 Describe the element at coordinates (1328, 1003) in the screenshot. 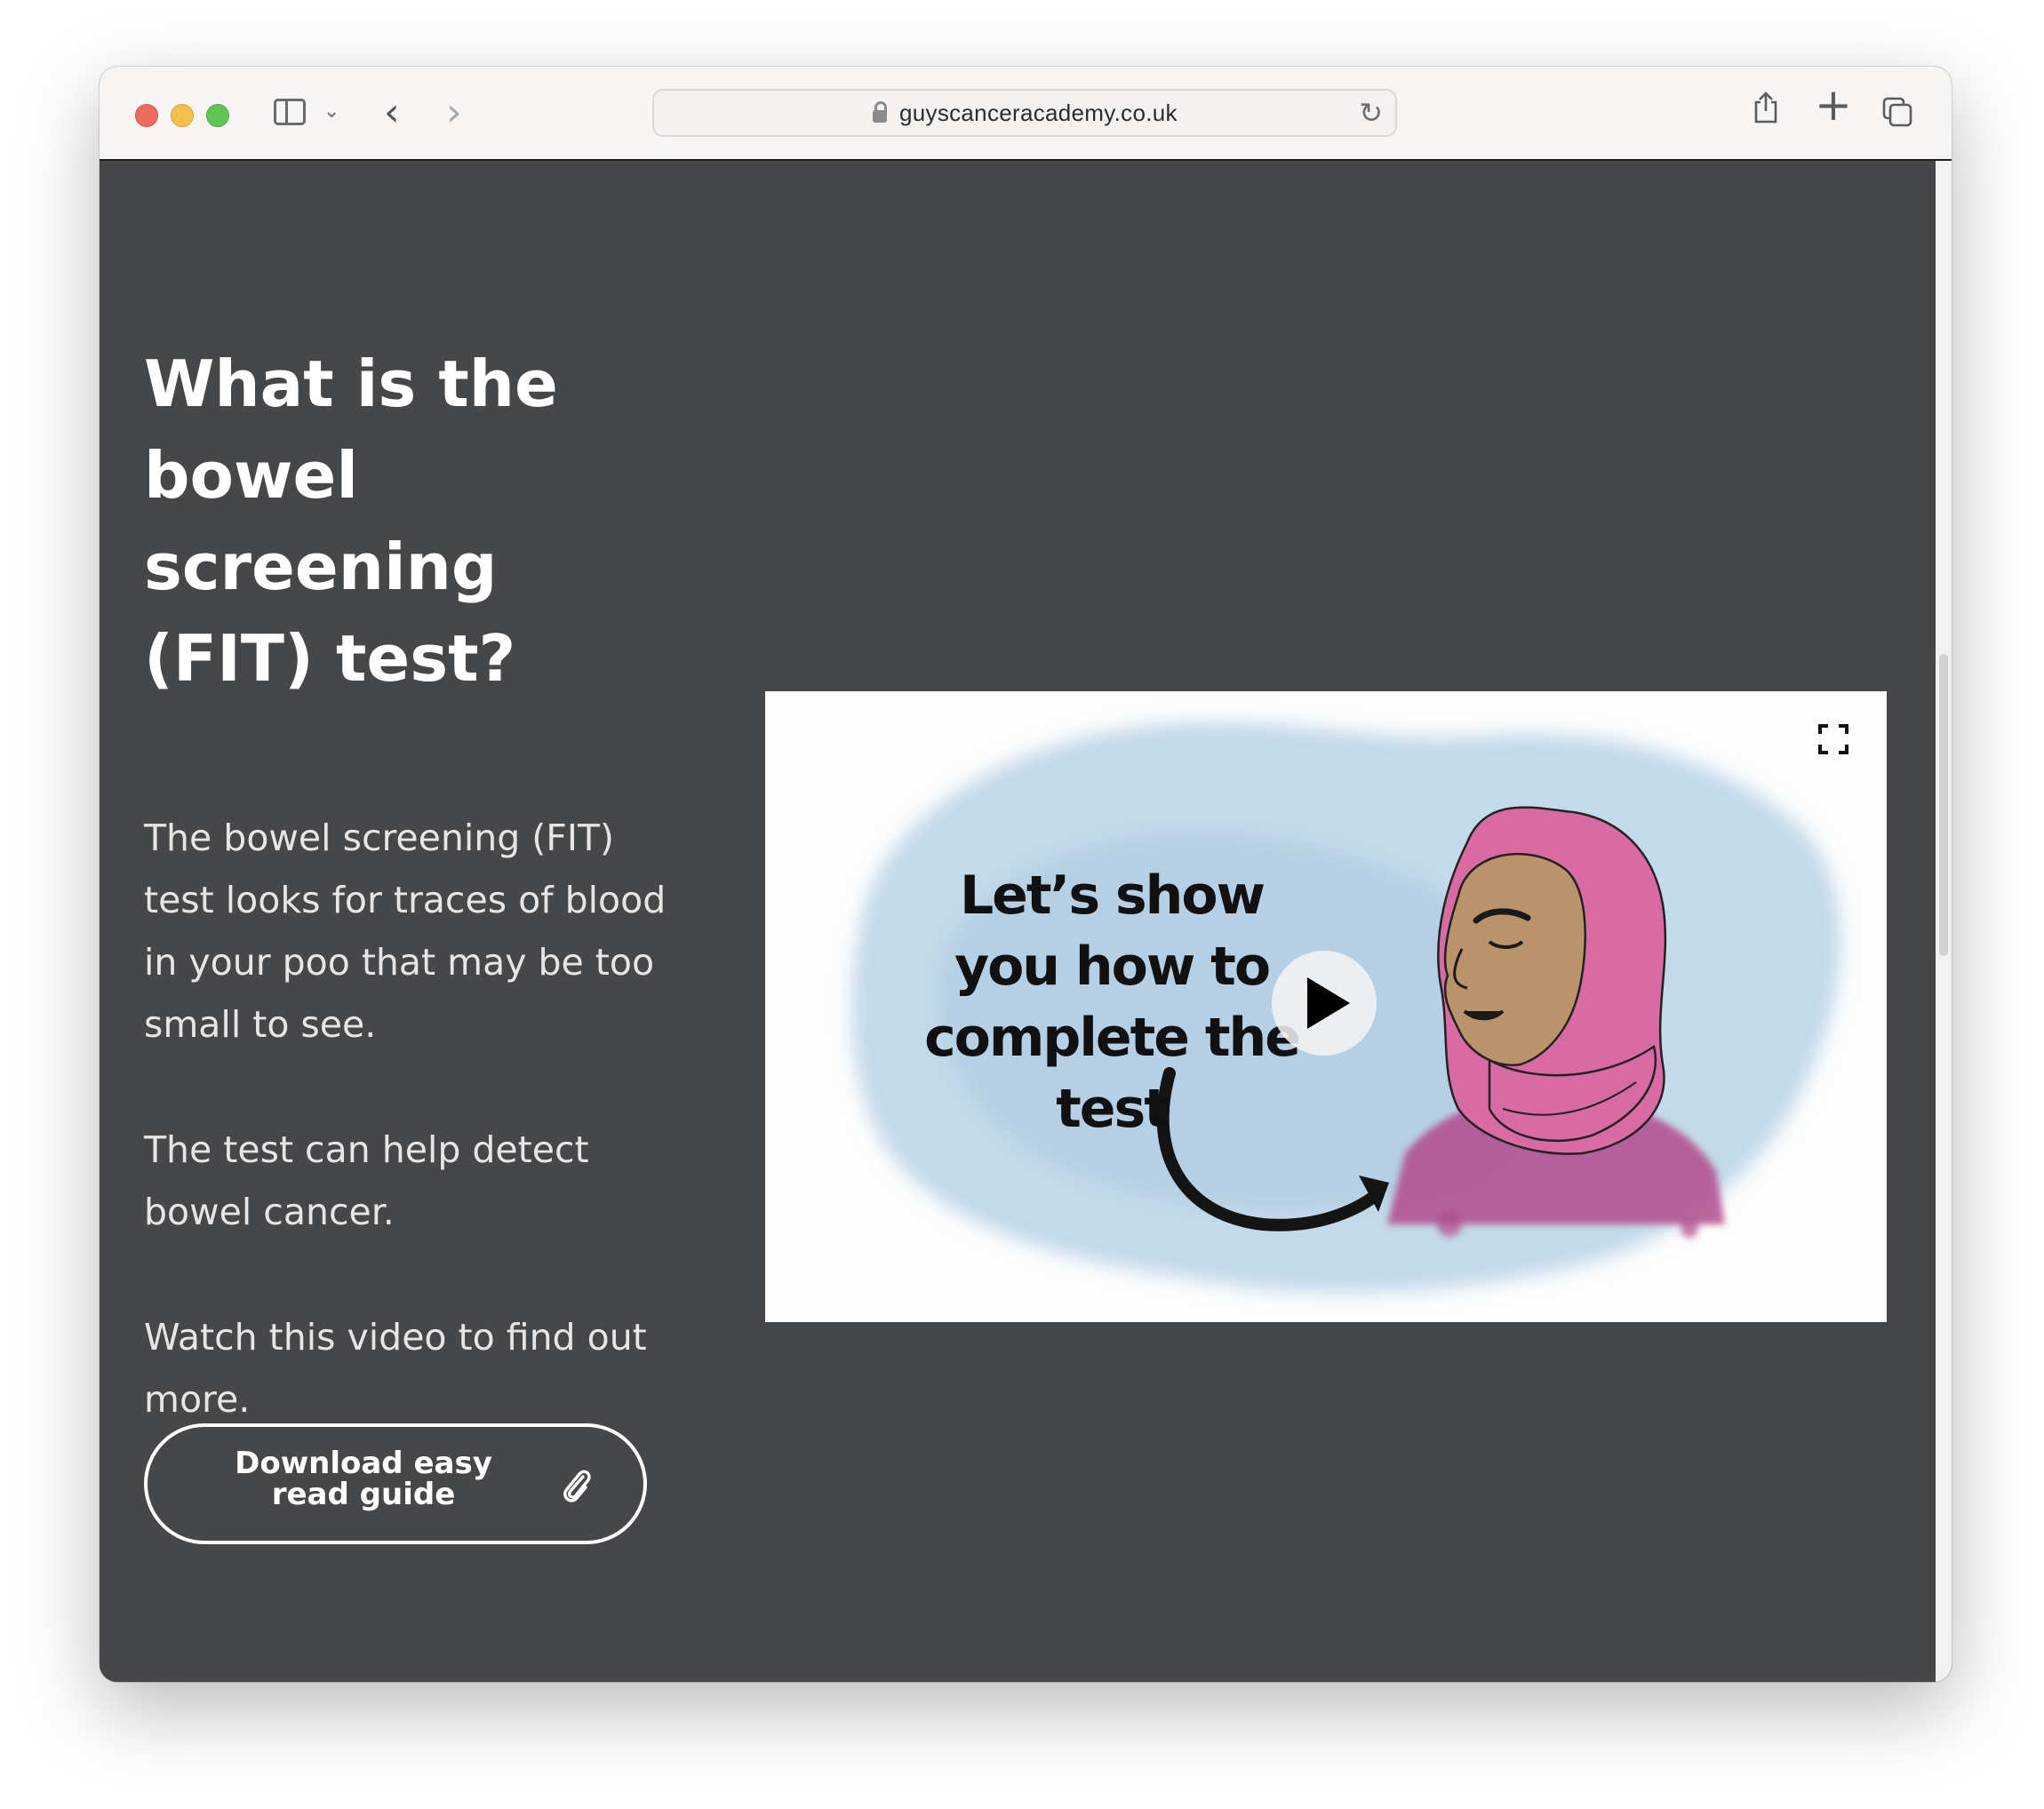

I see `play-icon` at that location.